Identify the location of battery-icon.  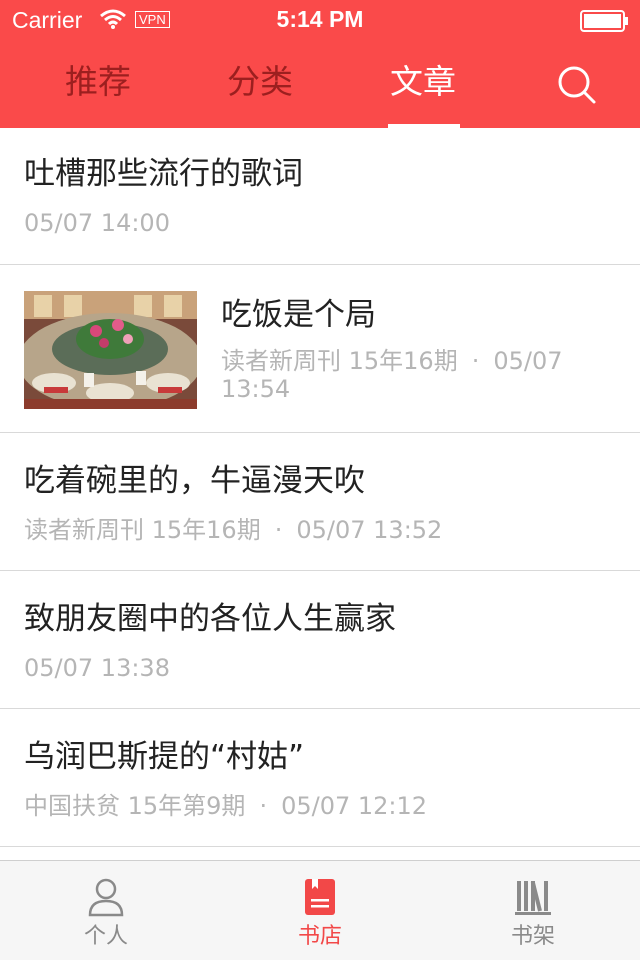
(605, 23).